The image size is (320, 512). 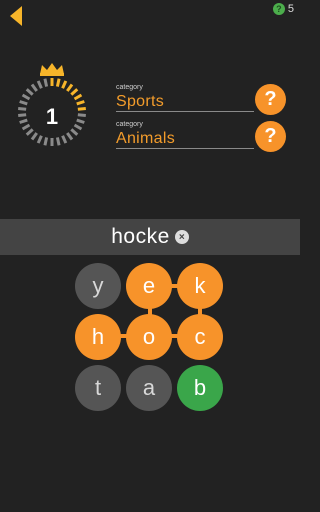 I want to click on letter-tile: b, so click(x=200, y=388).